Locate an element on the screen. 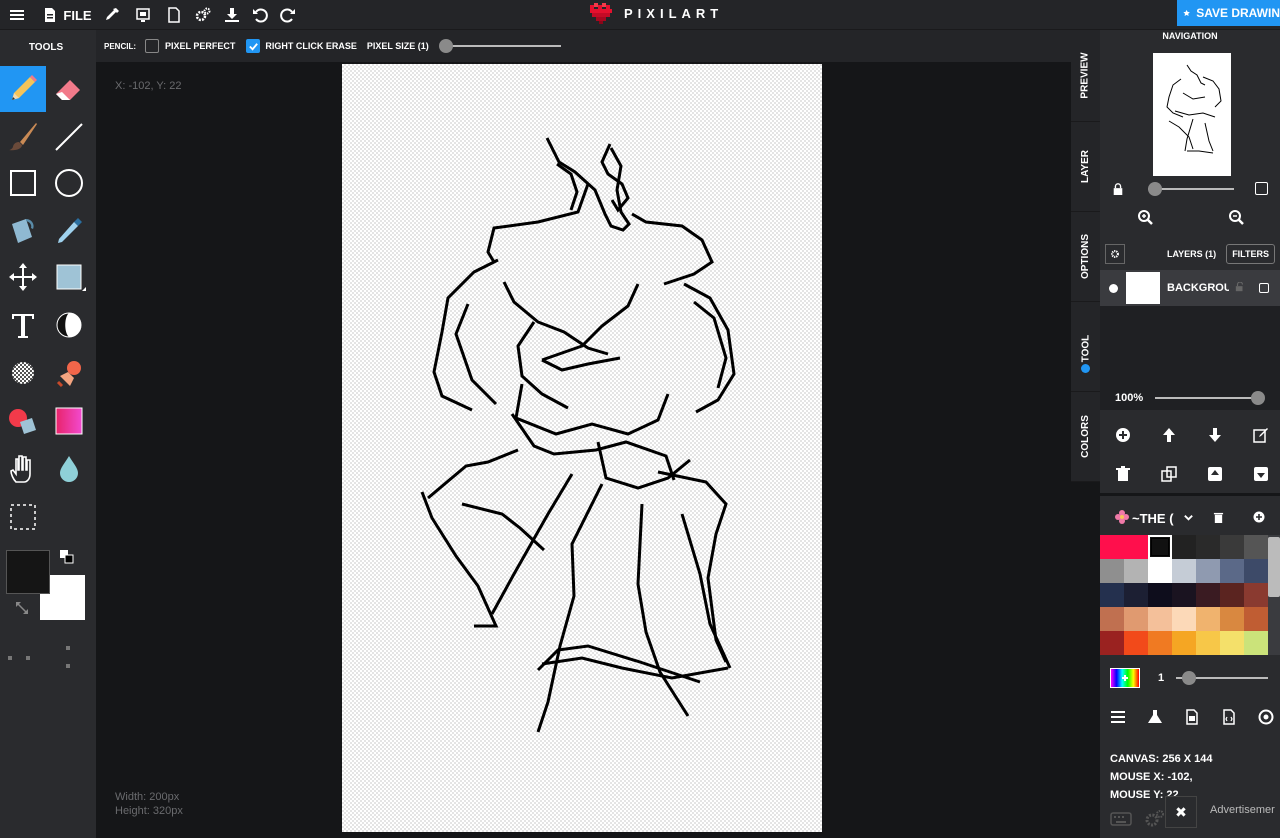 The width and height of the screenshot is (1280, 838). more-tools-icon is located at coordinates (43, 657).